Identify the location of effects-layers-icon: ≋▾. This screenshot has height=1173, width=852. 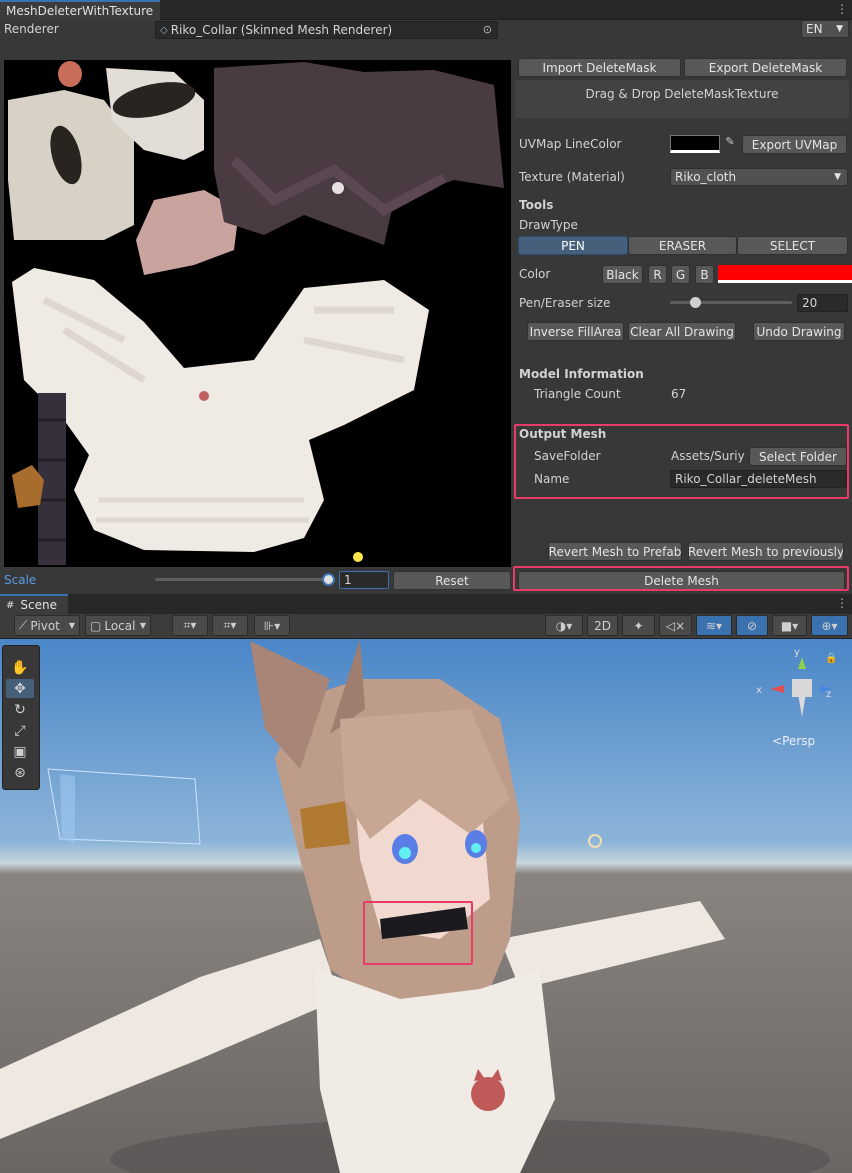
(714, 625).